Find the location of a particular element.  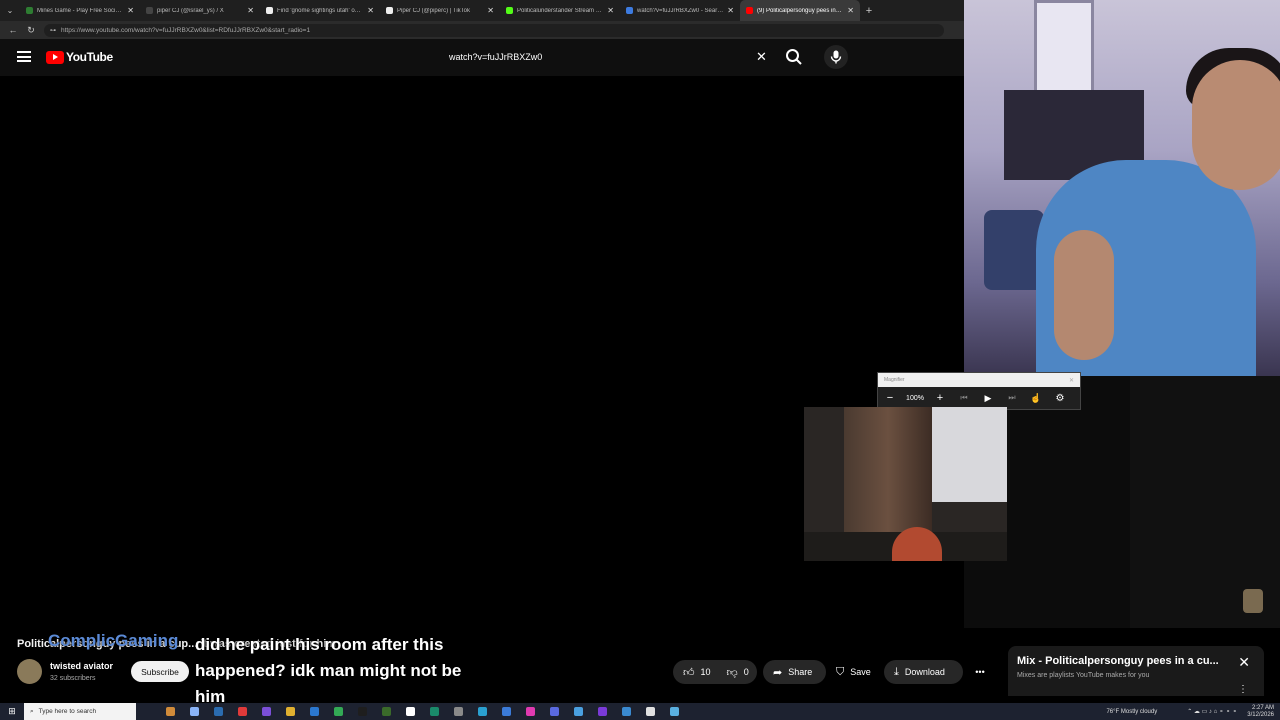

browser-tab: Piper CJ (@piperc) | TikTok ✕ is located at coordinates (440, 10).